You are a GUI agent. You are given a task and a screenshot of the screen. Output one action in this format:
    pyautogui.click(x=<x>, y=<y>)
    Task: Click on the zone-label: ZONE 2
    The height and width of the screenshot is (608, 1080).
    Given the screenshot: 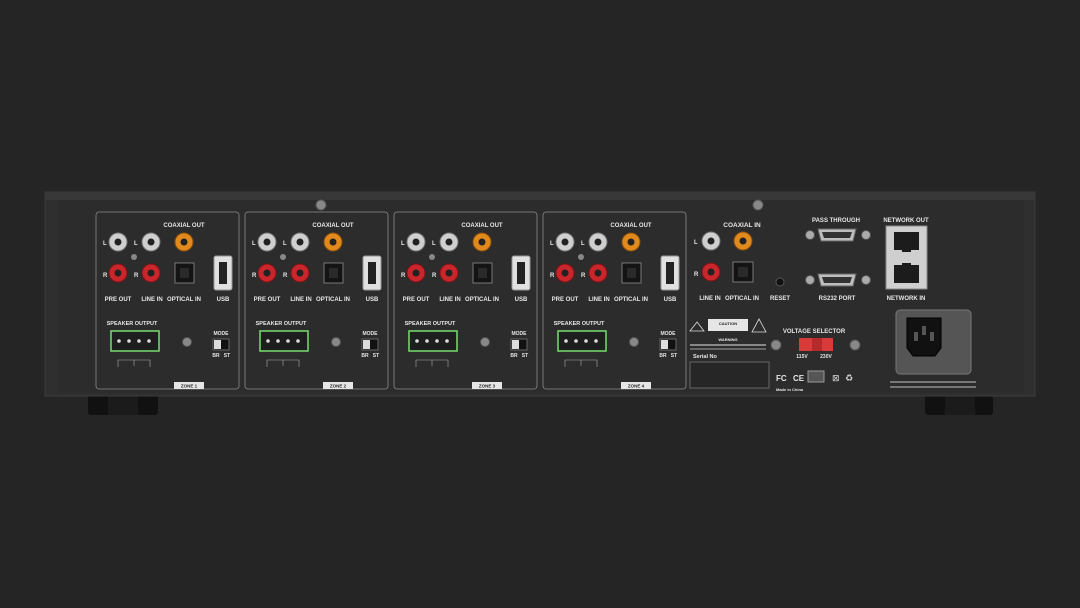 What is the action you would take?
    pyautogui.click(x=338, y=386)
    